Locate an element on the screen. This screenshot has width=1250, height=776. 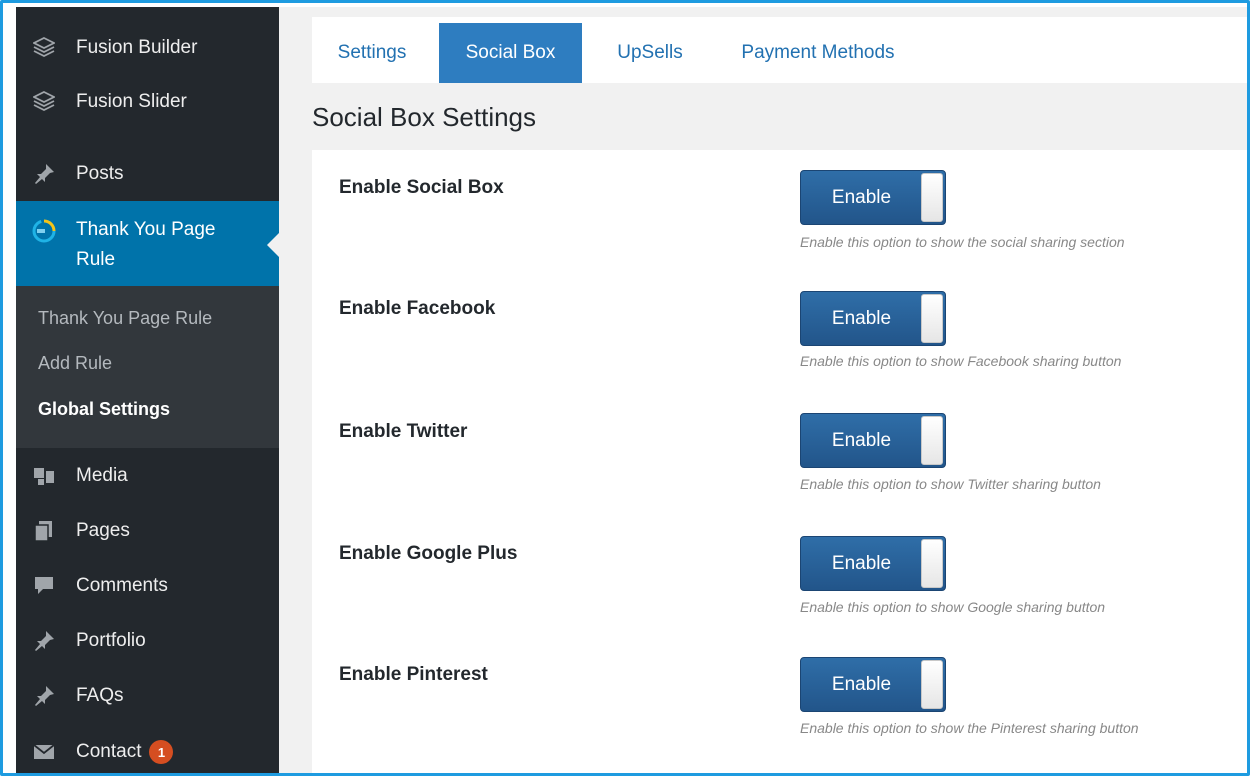
sidebar-item-label: Pages is located at coordinates (103, 530).